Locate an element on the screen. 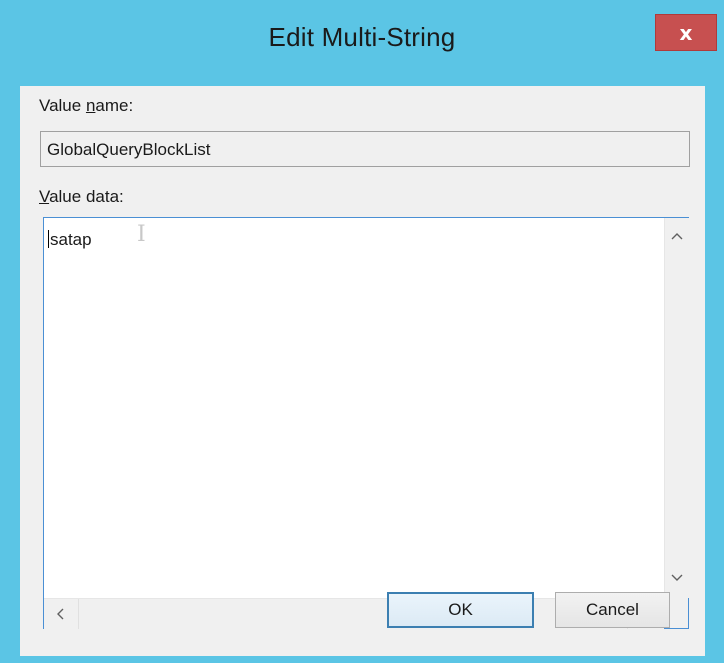 The height and width of the screenshot is (663, 724). horizontal-scroll-track is located at coordinates (353, 614).